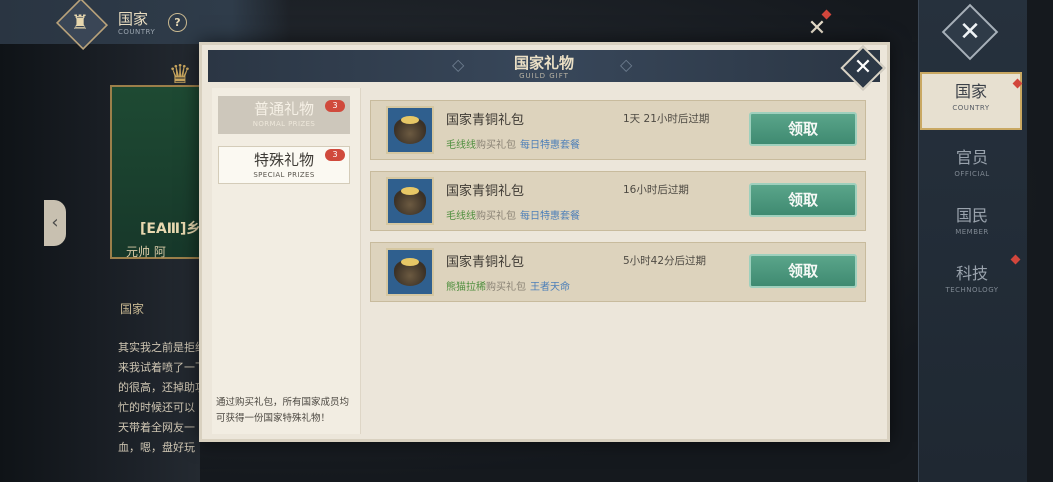 The width and height of the screenshot is (1053, 482). What do you see at coordinates (665, 261) in the screenshot?
I see `gift-expire: 5小时42分后过期` at bounding box center [665, 261].